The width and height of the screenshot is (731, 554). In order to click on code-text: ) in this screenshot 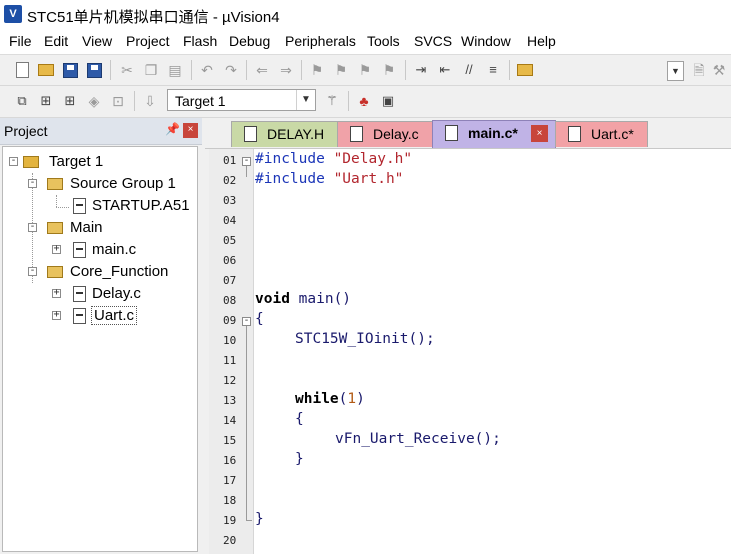, I will do `click(360, 399)`.